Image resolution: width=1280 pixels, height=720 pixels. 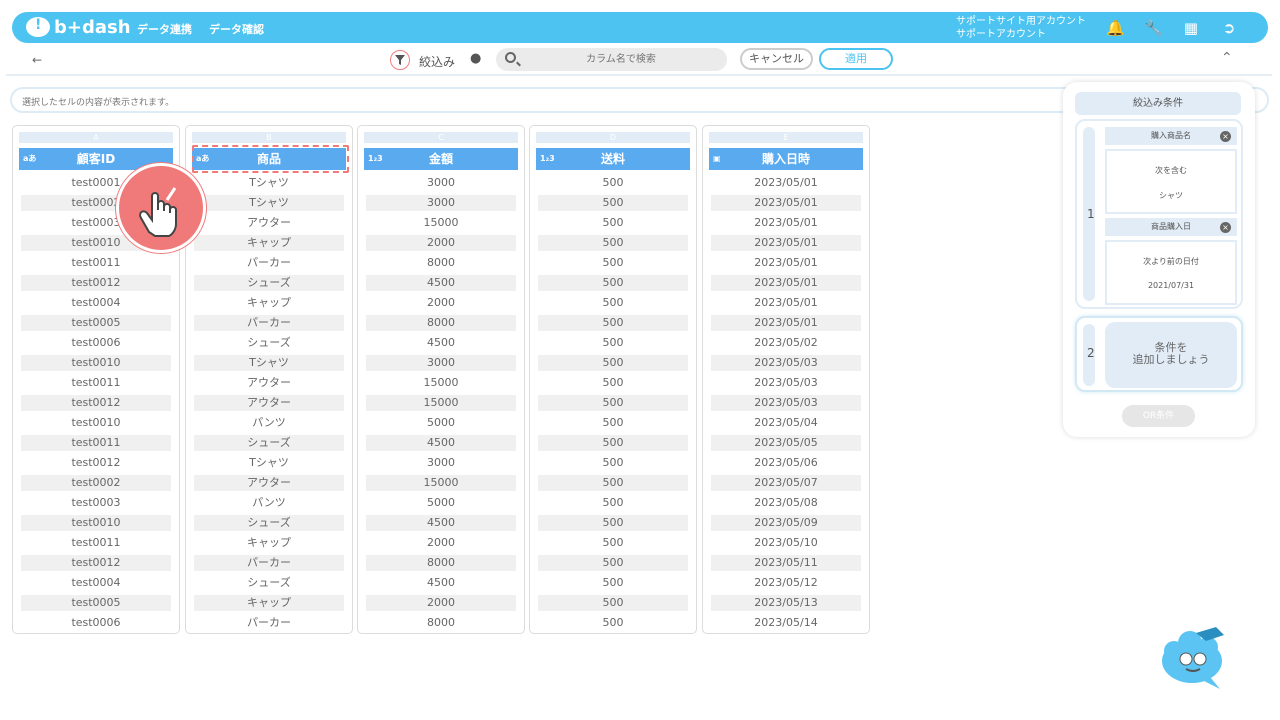 I want to click on grid-menu-icon: ▦, so click(x=1191, y=28).